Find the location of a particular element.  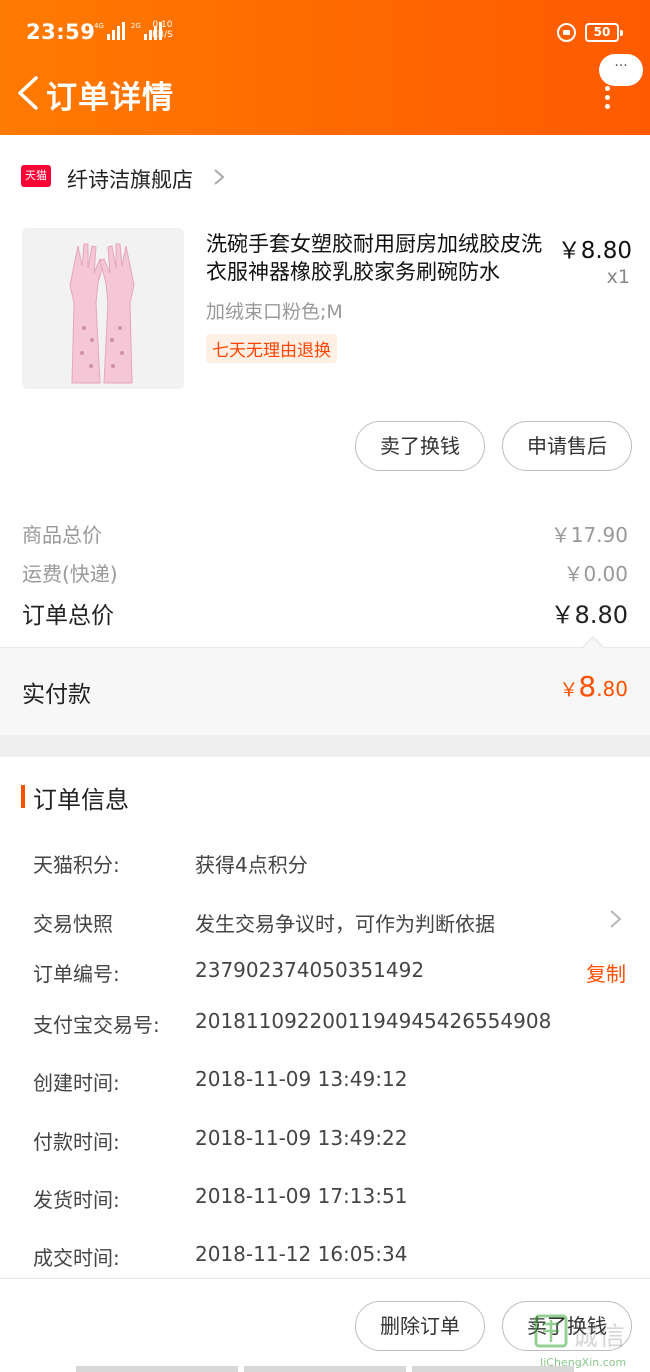

battery-icon: 50 is located at coordinates (604, 32).